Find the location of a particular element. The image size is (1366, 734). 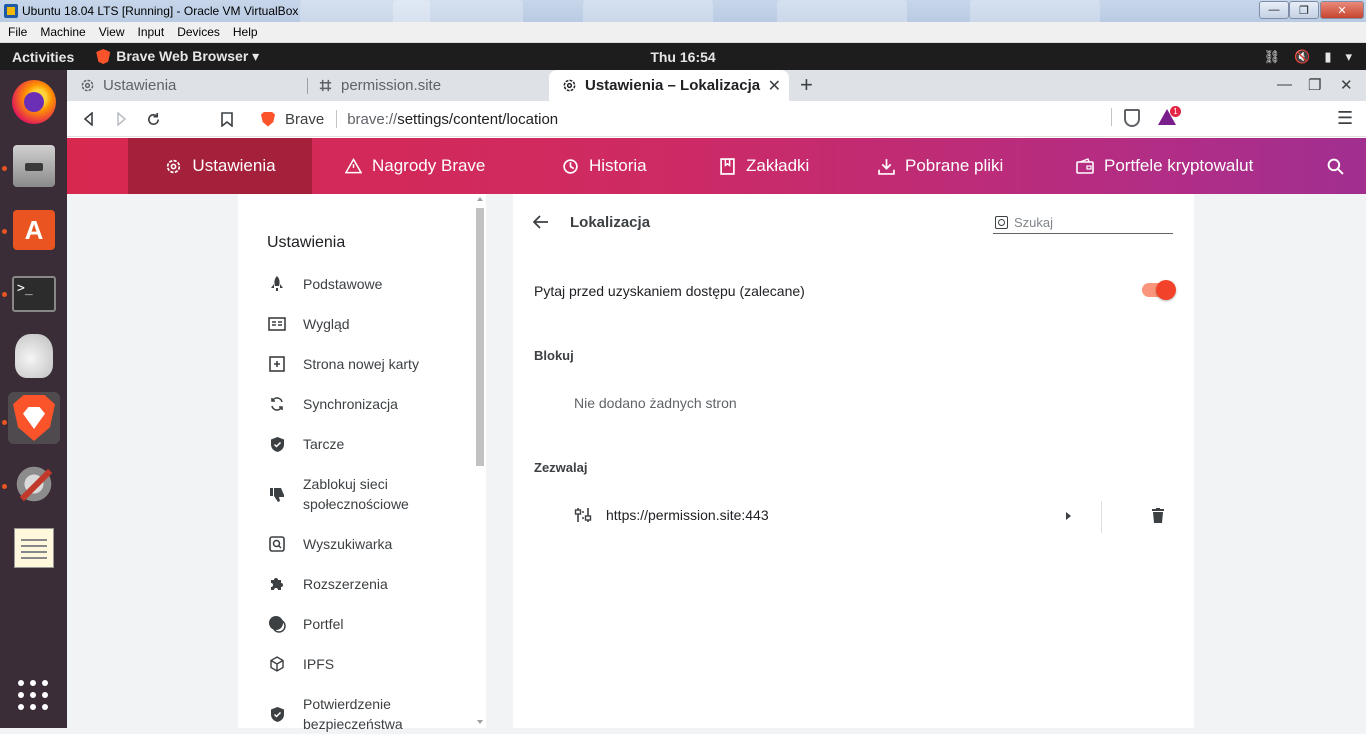

nav-downloads: Pobrane pliki is located at coordinates (940, 166).